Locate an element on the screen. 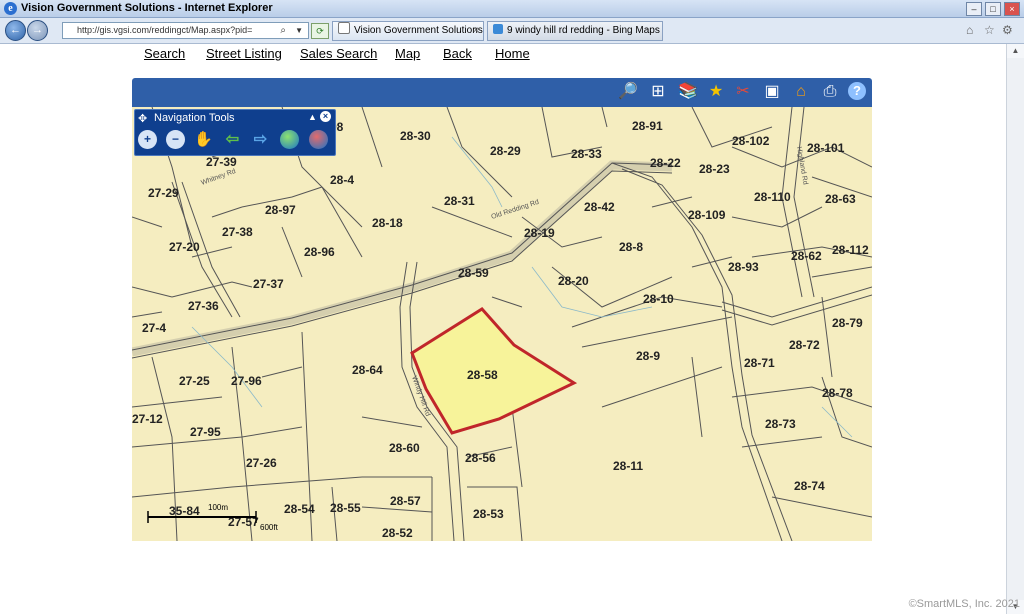 The image size is (1024, 614). parcel-label: 28-101 is located at coordinates (826, 148).